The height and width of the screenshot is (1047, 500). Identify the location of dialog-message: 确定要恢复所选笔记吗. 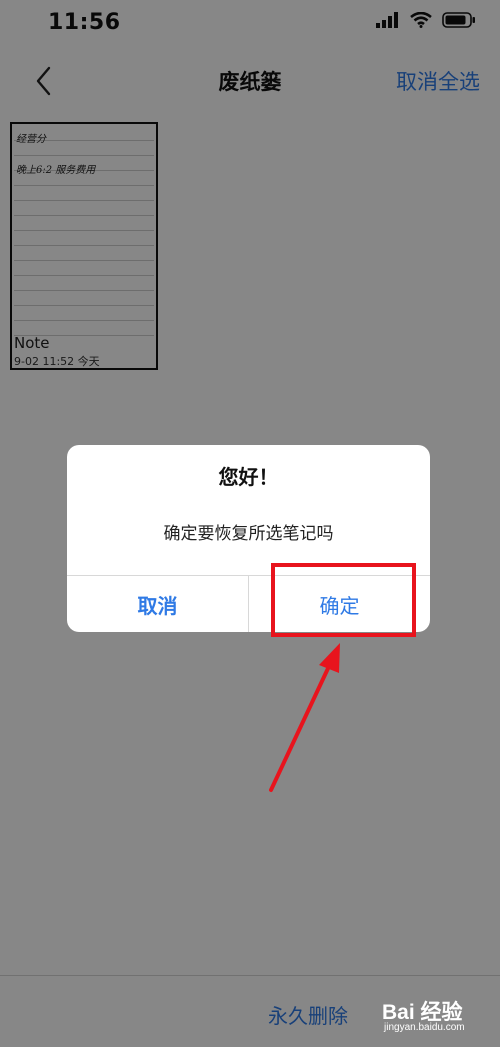
(248, 534).